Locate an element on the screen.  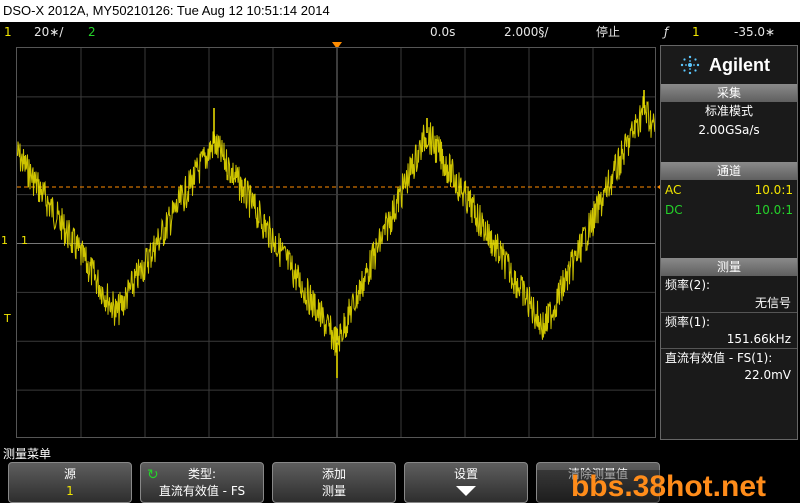
watermark: bbs.38hot.net is located at coordinates (668, 486).